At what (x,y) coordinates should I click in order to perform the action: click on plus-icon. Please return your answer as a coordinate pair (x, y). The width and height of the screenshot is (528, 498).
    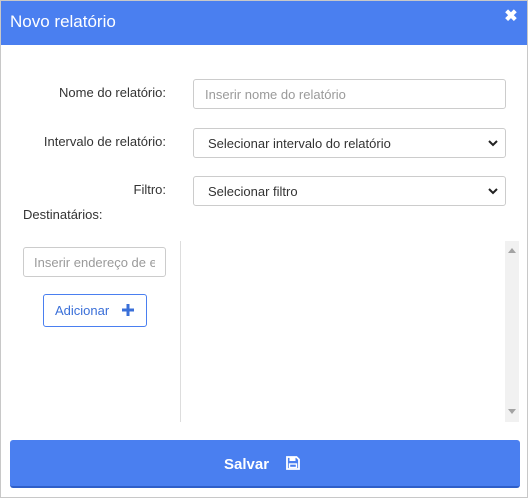
    Looking at the image, I should click on (128, 310).